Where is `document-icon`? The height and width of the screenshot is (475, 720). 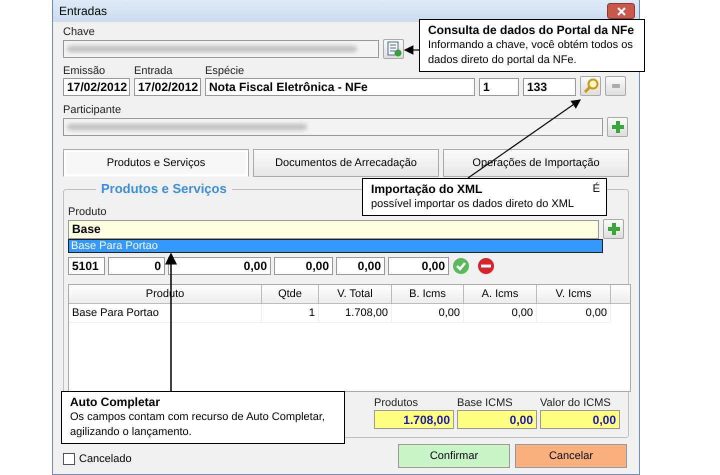 document-icon is located at coordinates (393, 49).